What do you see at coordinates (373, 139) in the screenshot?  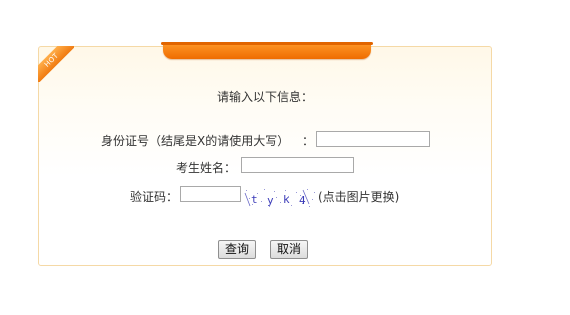 I see `id-number-input` at bounding box center [373, 139].